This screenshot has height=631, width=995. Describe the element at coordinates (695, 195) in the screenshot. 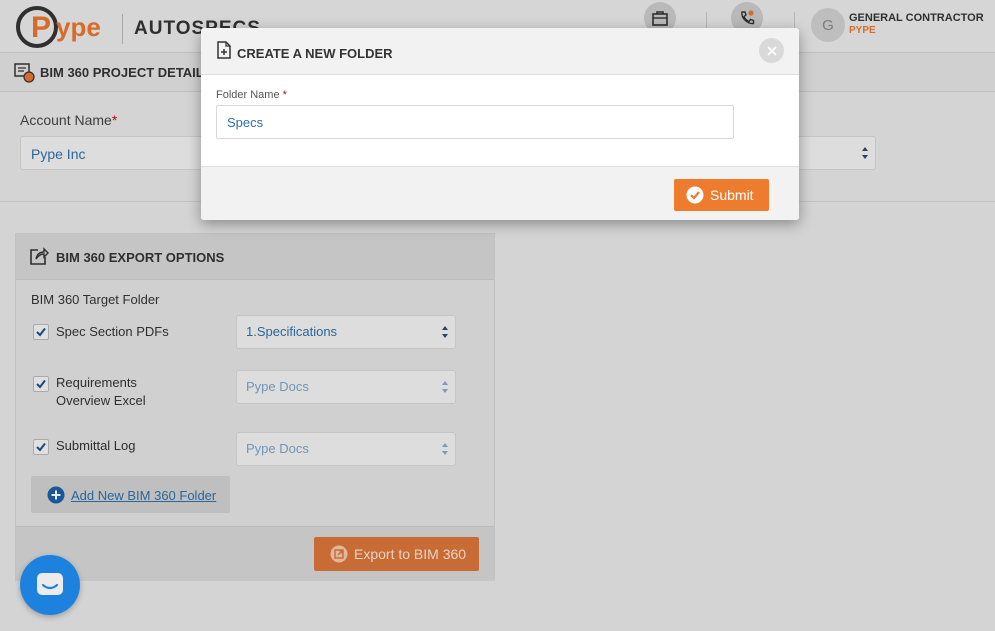

I see `check-circle-icon` at that location.